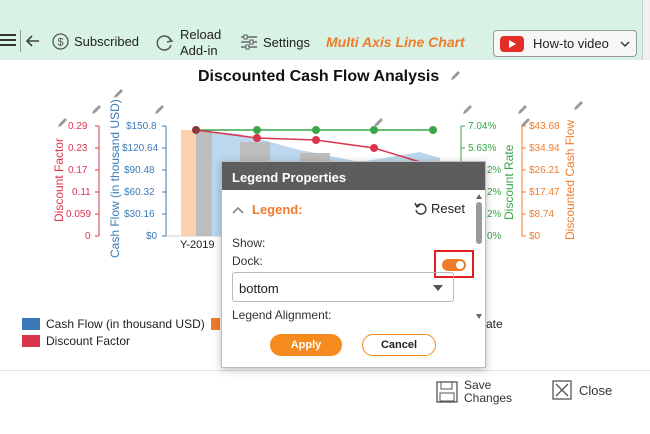  I want to click on dock-label: Dock:, so click(247, 261).